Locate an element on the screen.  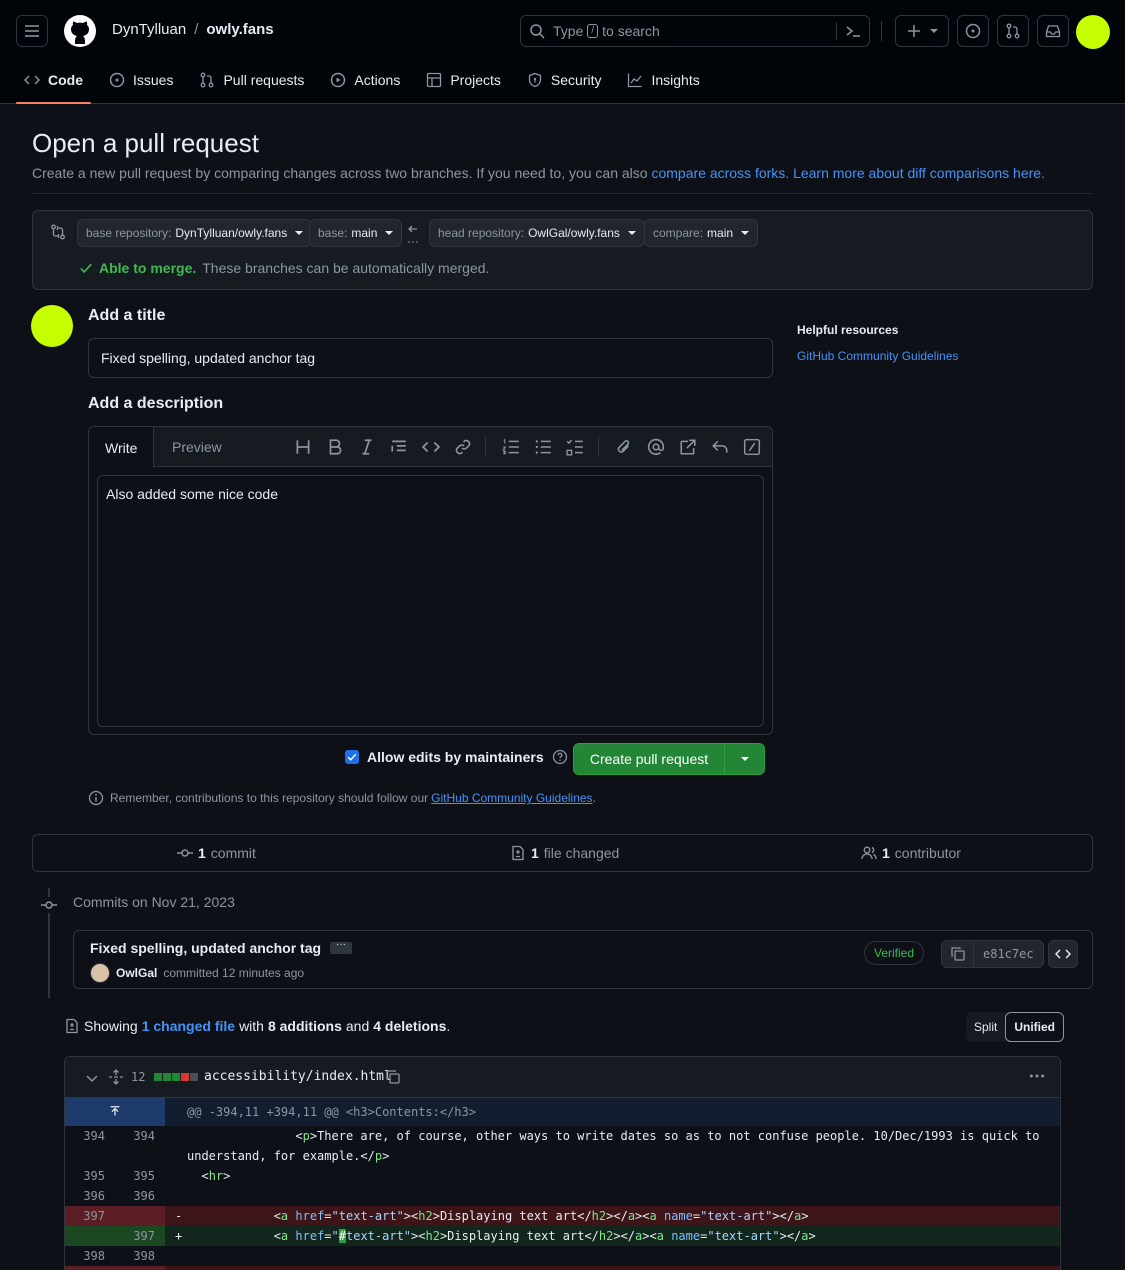
expand-commit-button: ··· is located at coordinates (341, 947).